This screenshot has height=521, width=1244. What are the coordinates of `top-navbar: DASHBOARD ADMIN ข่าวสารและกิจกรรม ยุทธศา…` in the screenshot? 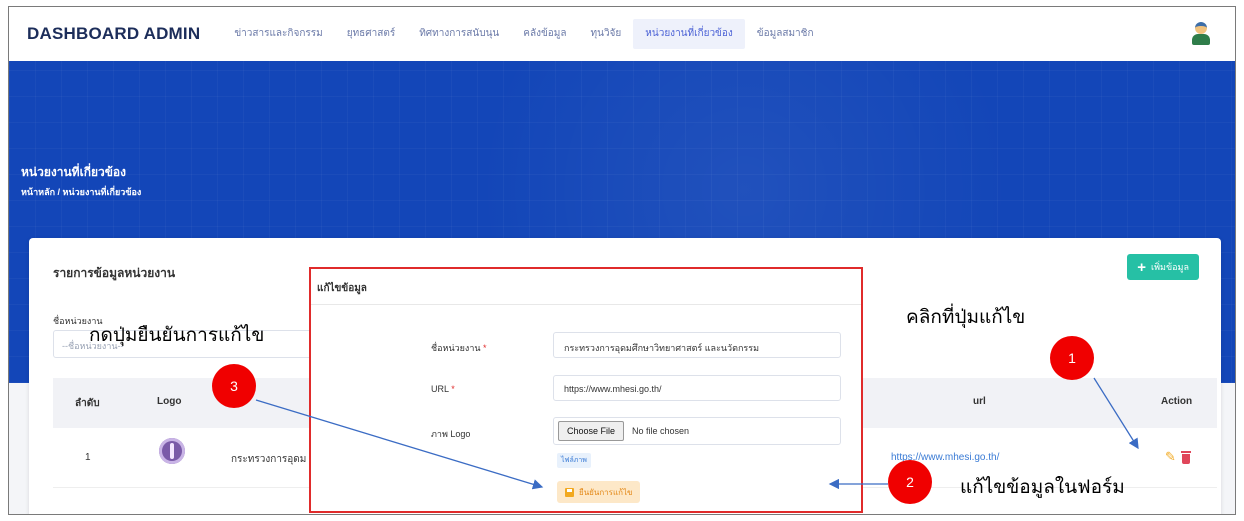 It's located at (622, 34).